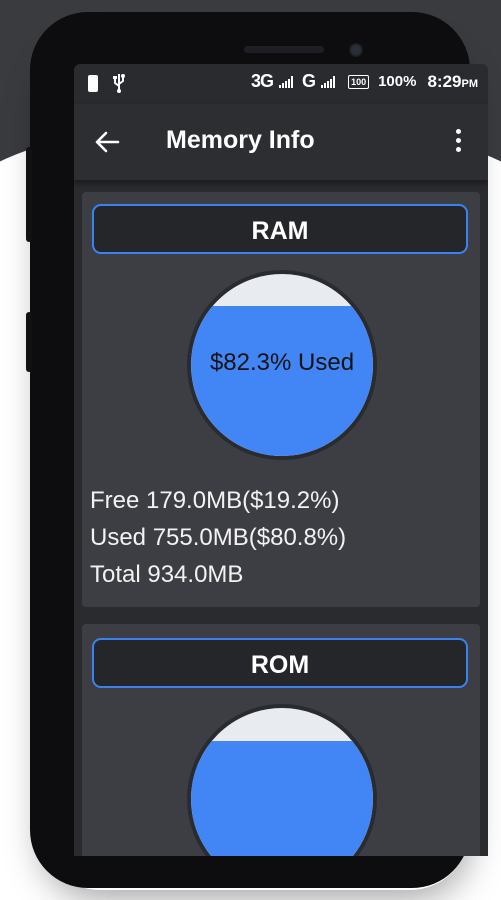  What do you see at coordinates (470, 83) in the screenshot?
I see `clock-suffix: PM` at bounding box center [470, 83].